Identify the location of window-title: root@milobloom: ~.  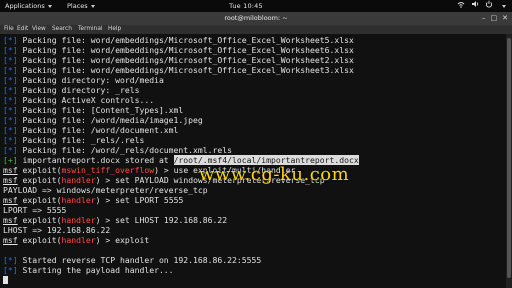
(256, 18).